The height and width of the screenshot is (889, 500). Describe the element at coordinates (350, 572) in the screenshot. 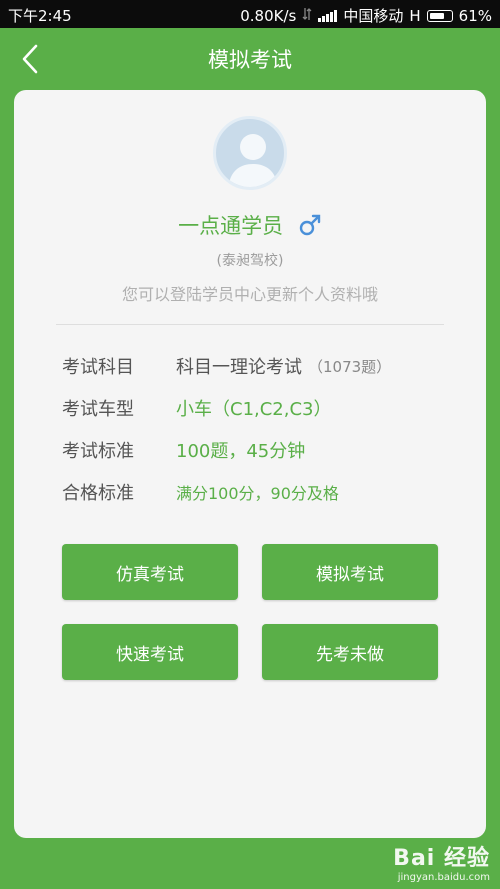

I see `mock-exam-button: 模拟考试` at that location.